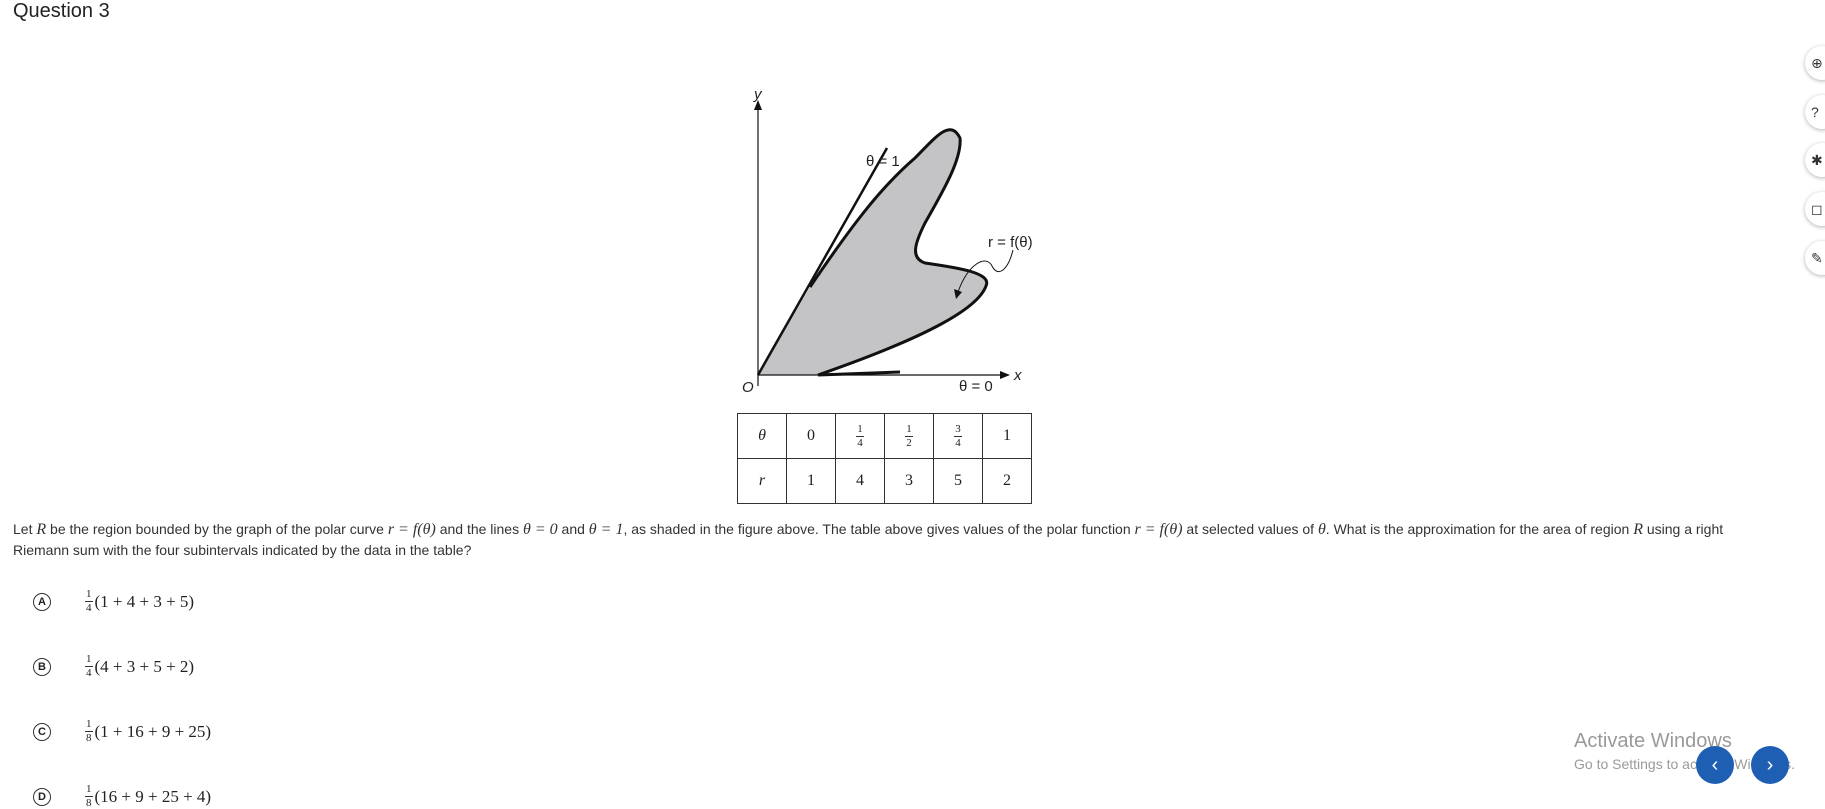 This screenshot has width=1825, height=809. What do you see at coordinates (148, 731) in the screenshot?
I see `choice-c-expression: 18 (1 + 16 + 9 + 25)` at bounding box center [148, 731].